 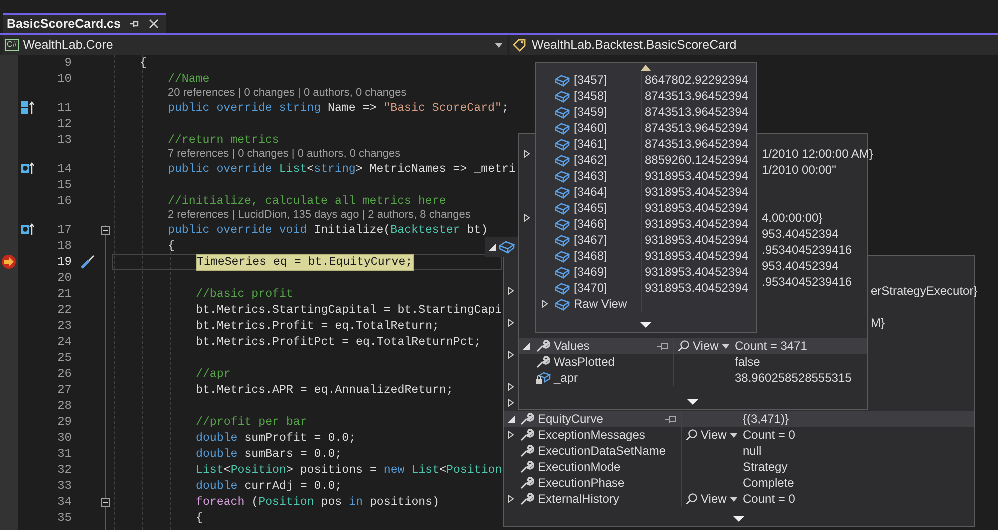 I want to click on member-value: null, so click(x=752, y=451).